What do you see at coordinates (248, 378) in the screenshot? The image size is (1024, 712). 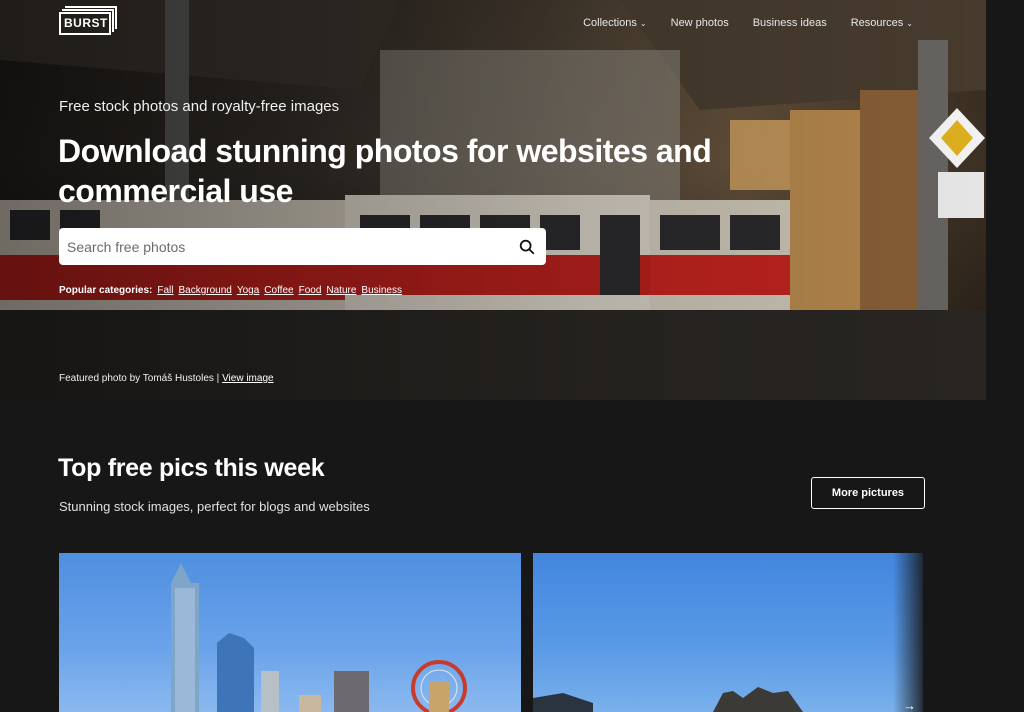 I see `view-image-link: View image` at bounding box center [248, 378].